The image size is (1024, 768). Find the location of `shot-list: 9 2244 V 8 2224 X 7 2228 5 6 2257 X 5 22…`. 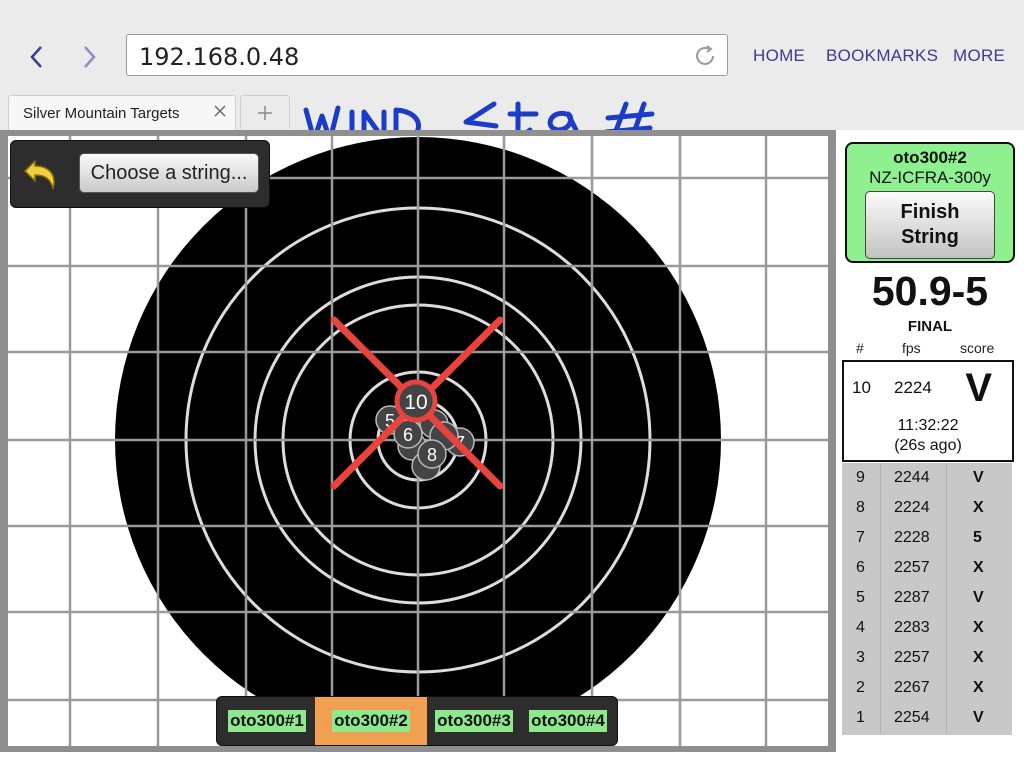

shot-list: 9 2244 V 8 2224 X 7 2228 5 6 2257 X 5 22… is located at coordinates (927, 599).